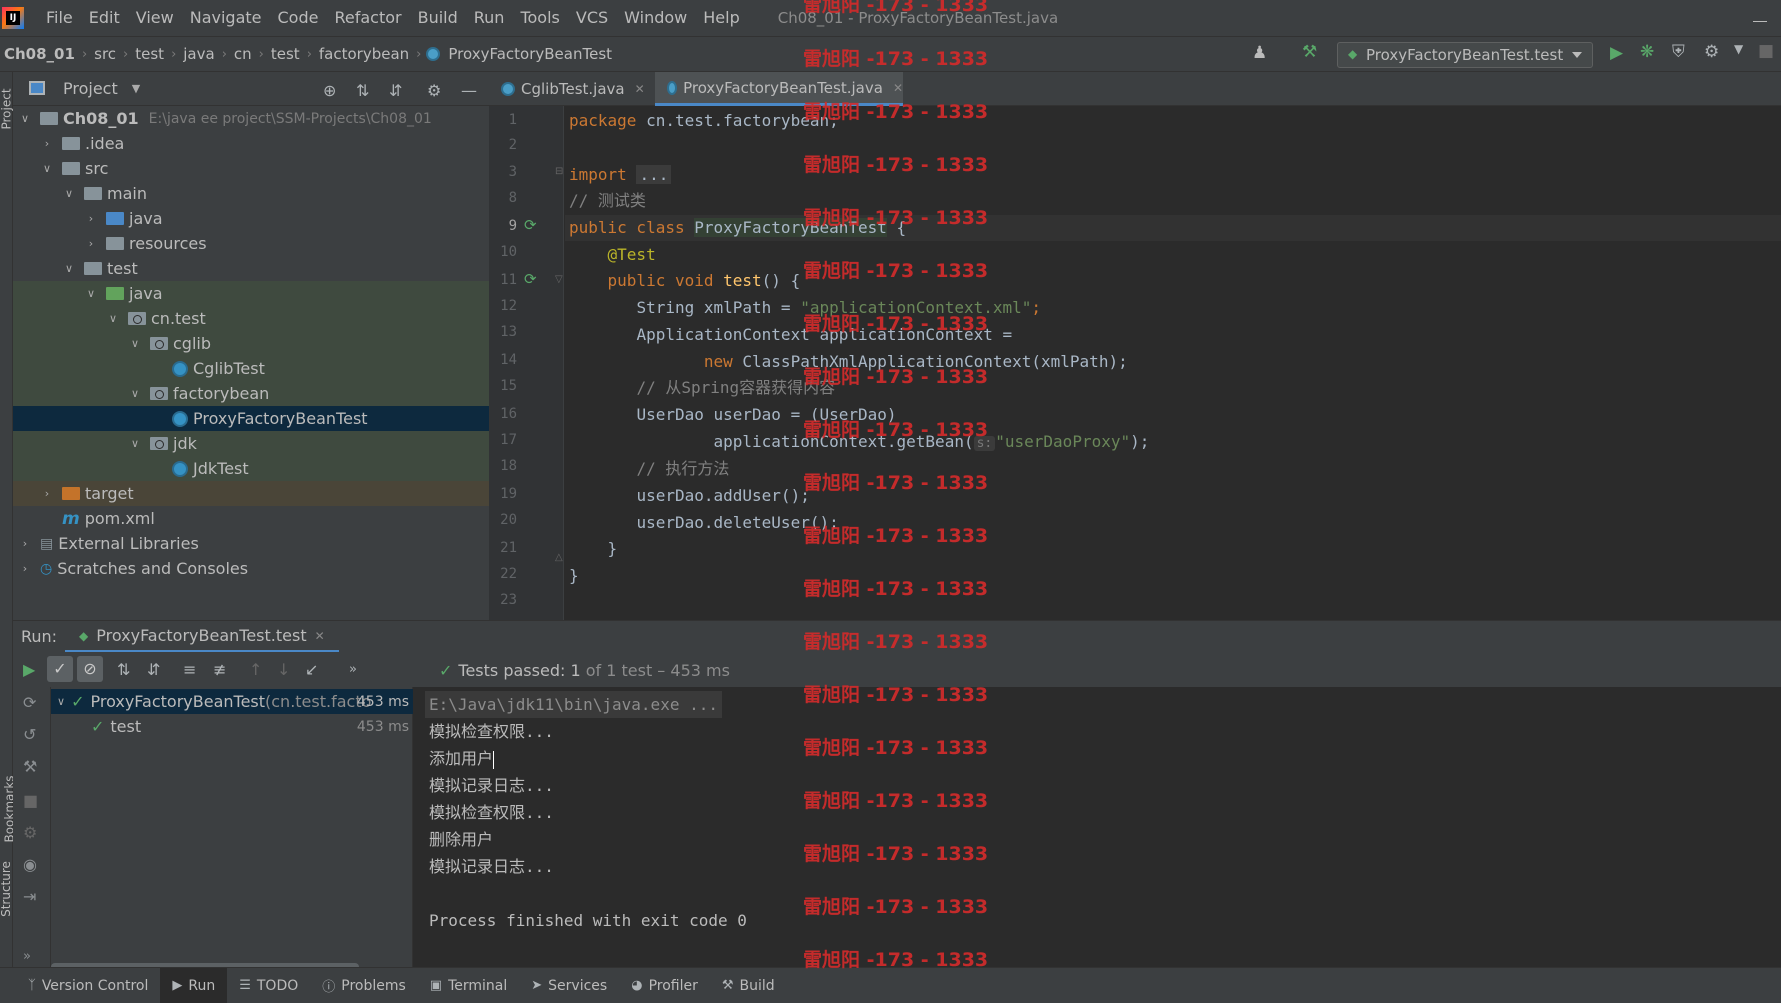 The height and width of the screenshot is (1003, 1781). Describe the element at coordinates (251, 568) in the screenshot. I see `tree-item-scratches: › ◷ Scratches and Consoles` at that location.